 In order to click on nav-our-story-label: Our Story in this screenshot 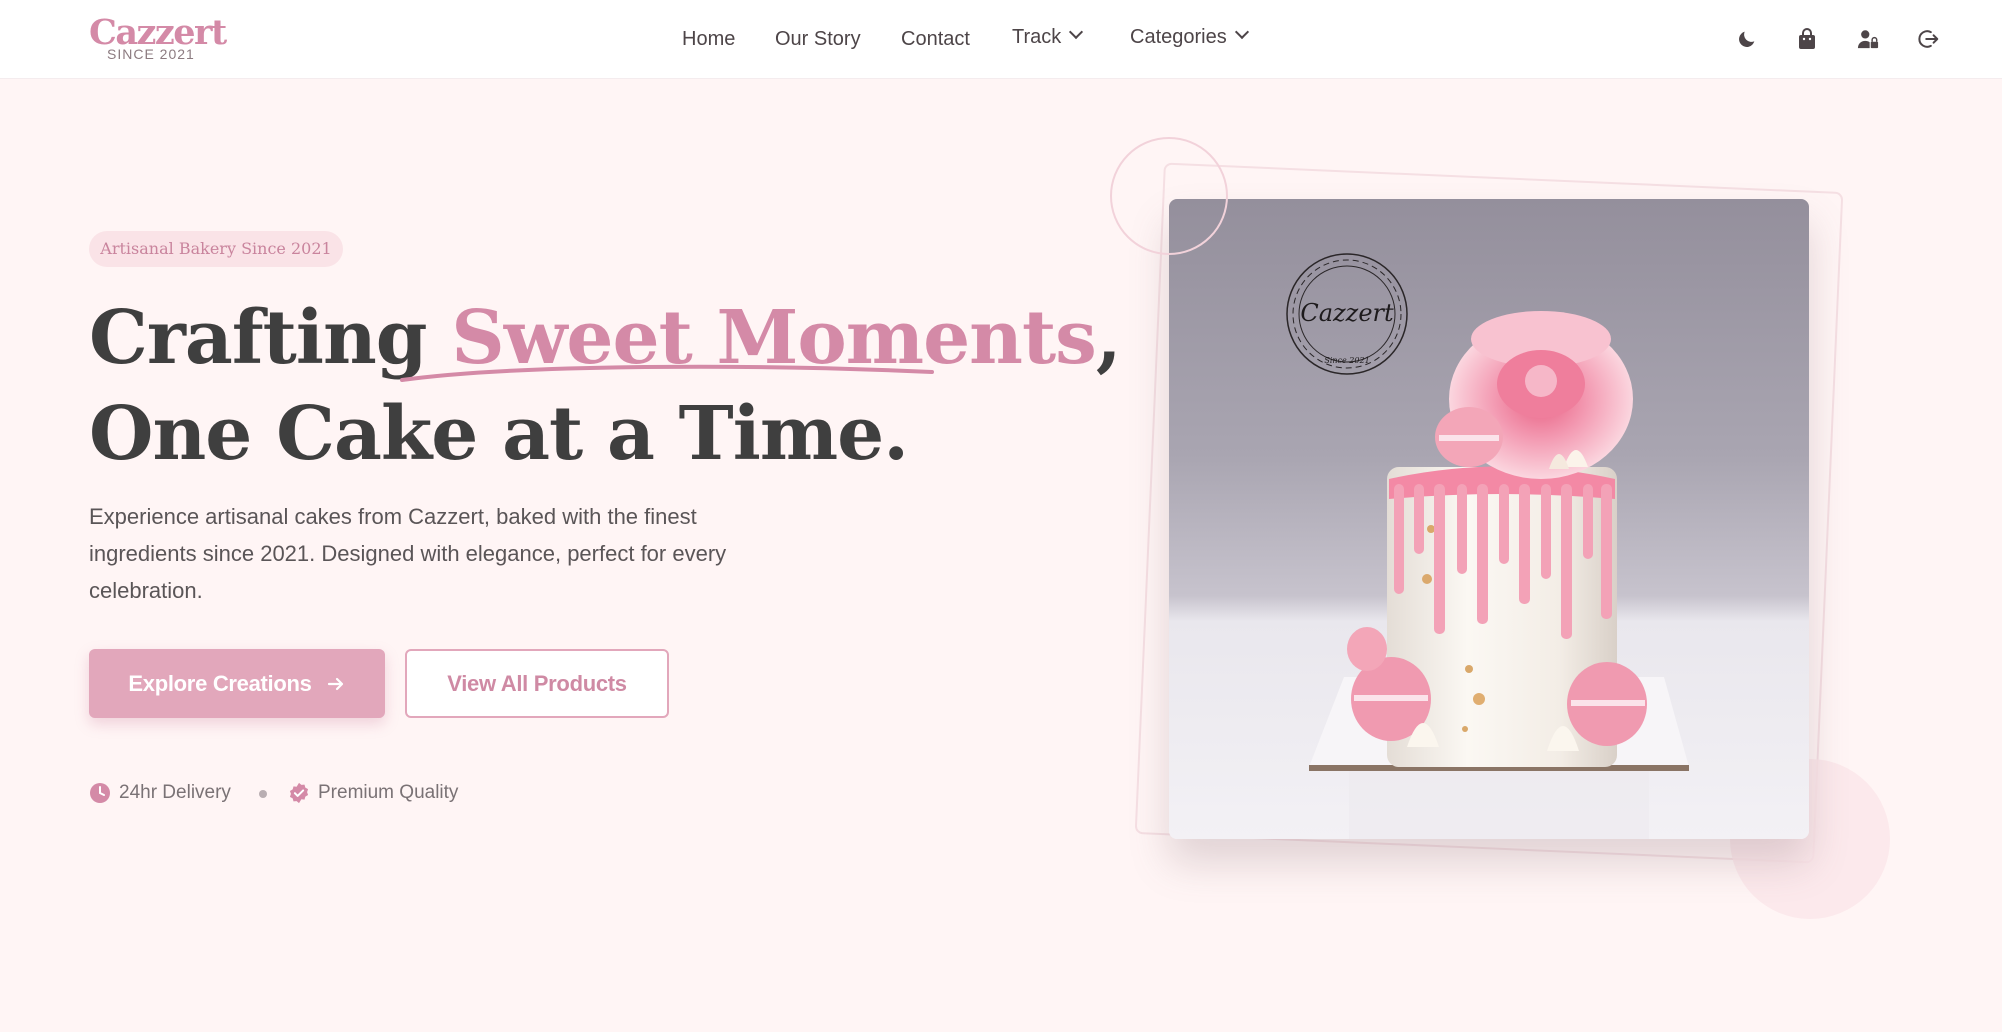, I will do `click(818, 39)`.